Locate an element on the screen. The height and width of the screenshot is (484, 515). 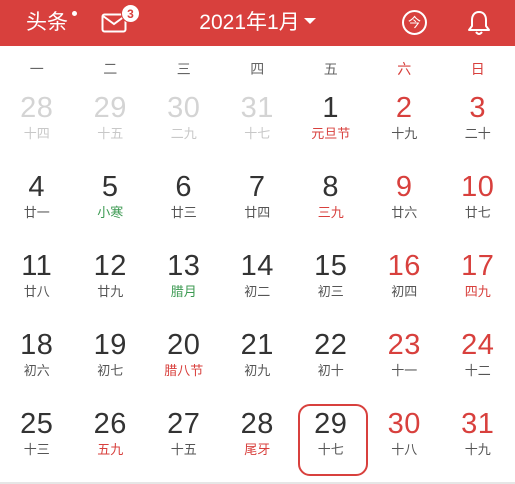
weekday-header: 一二三四五六日 is located at coordinates (257, 70).